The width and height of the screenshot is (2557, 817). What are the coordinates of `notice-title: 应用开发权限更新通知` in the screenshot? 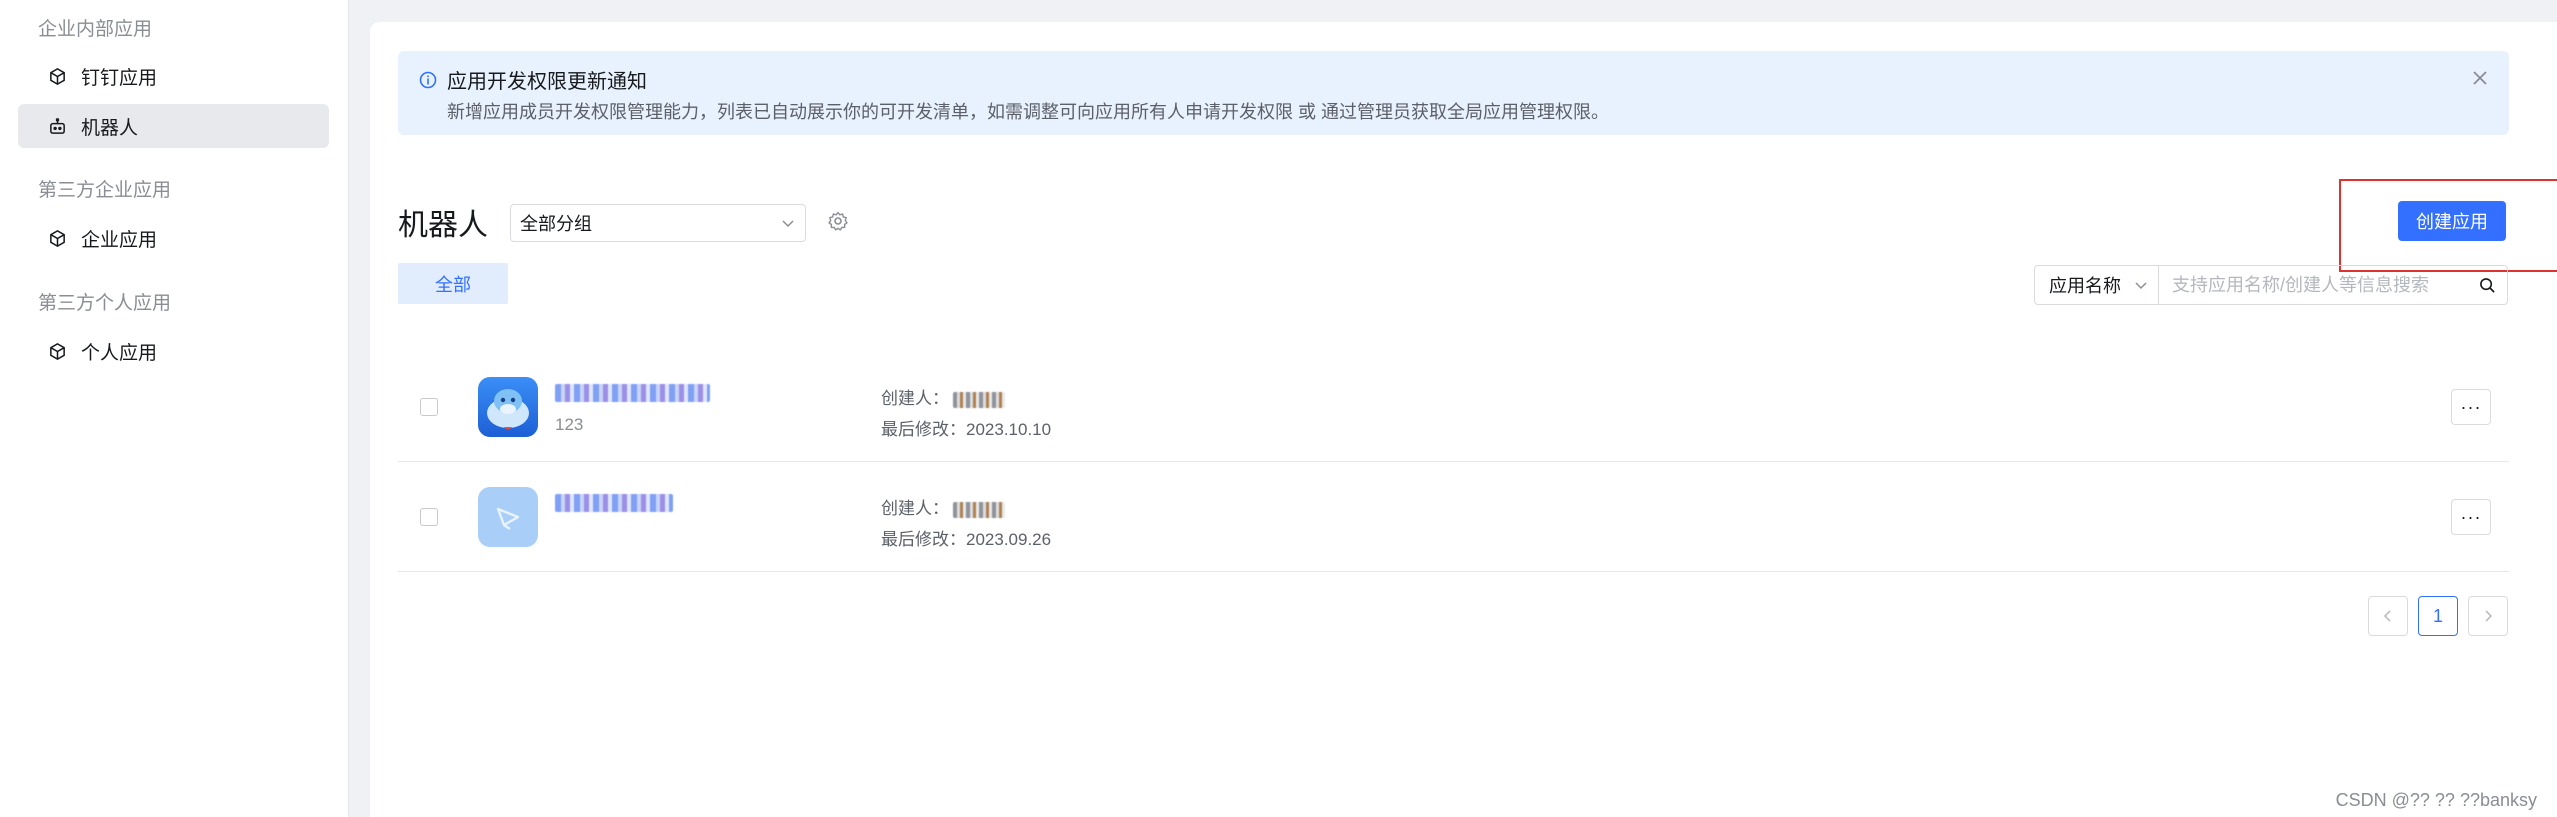 It's located at (547, 82).